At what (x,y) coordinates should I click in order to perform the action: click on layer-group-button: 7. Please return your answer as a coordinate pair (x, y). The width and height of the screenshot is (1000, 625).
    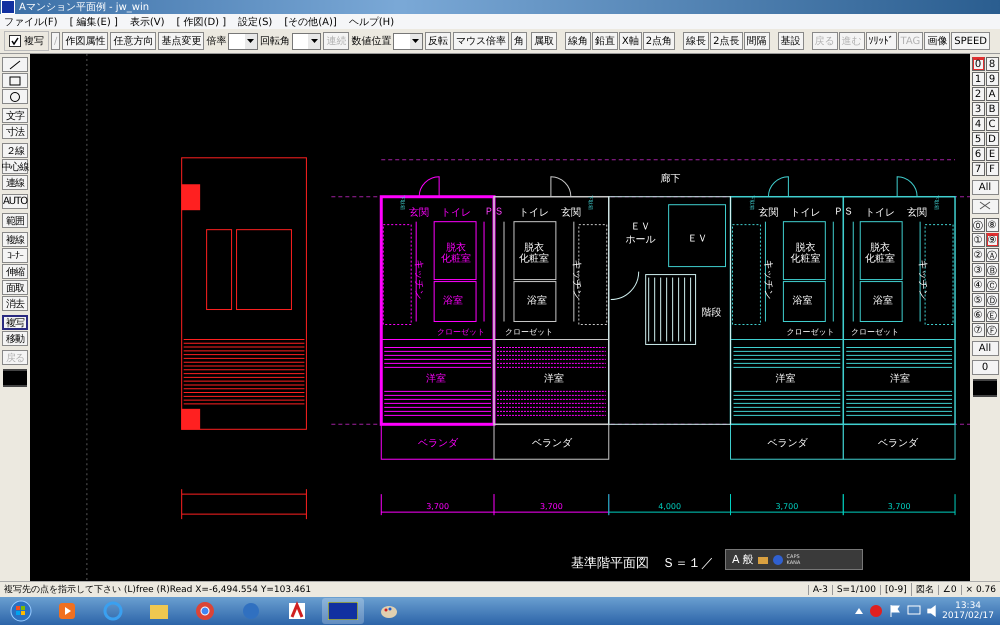
    Looking at the image, I should click on (978, 169).